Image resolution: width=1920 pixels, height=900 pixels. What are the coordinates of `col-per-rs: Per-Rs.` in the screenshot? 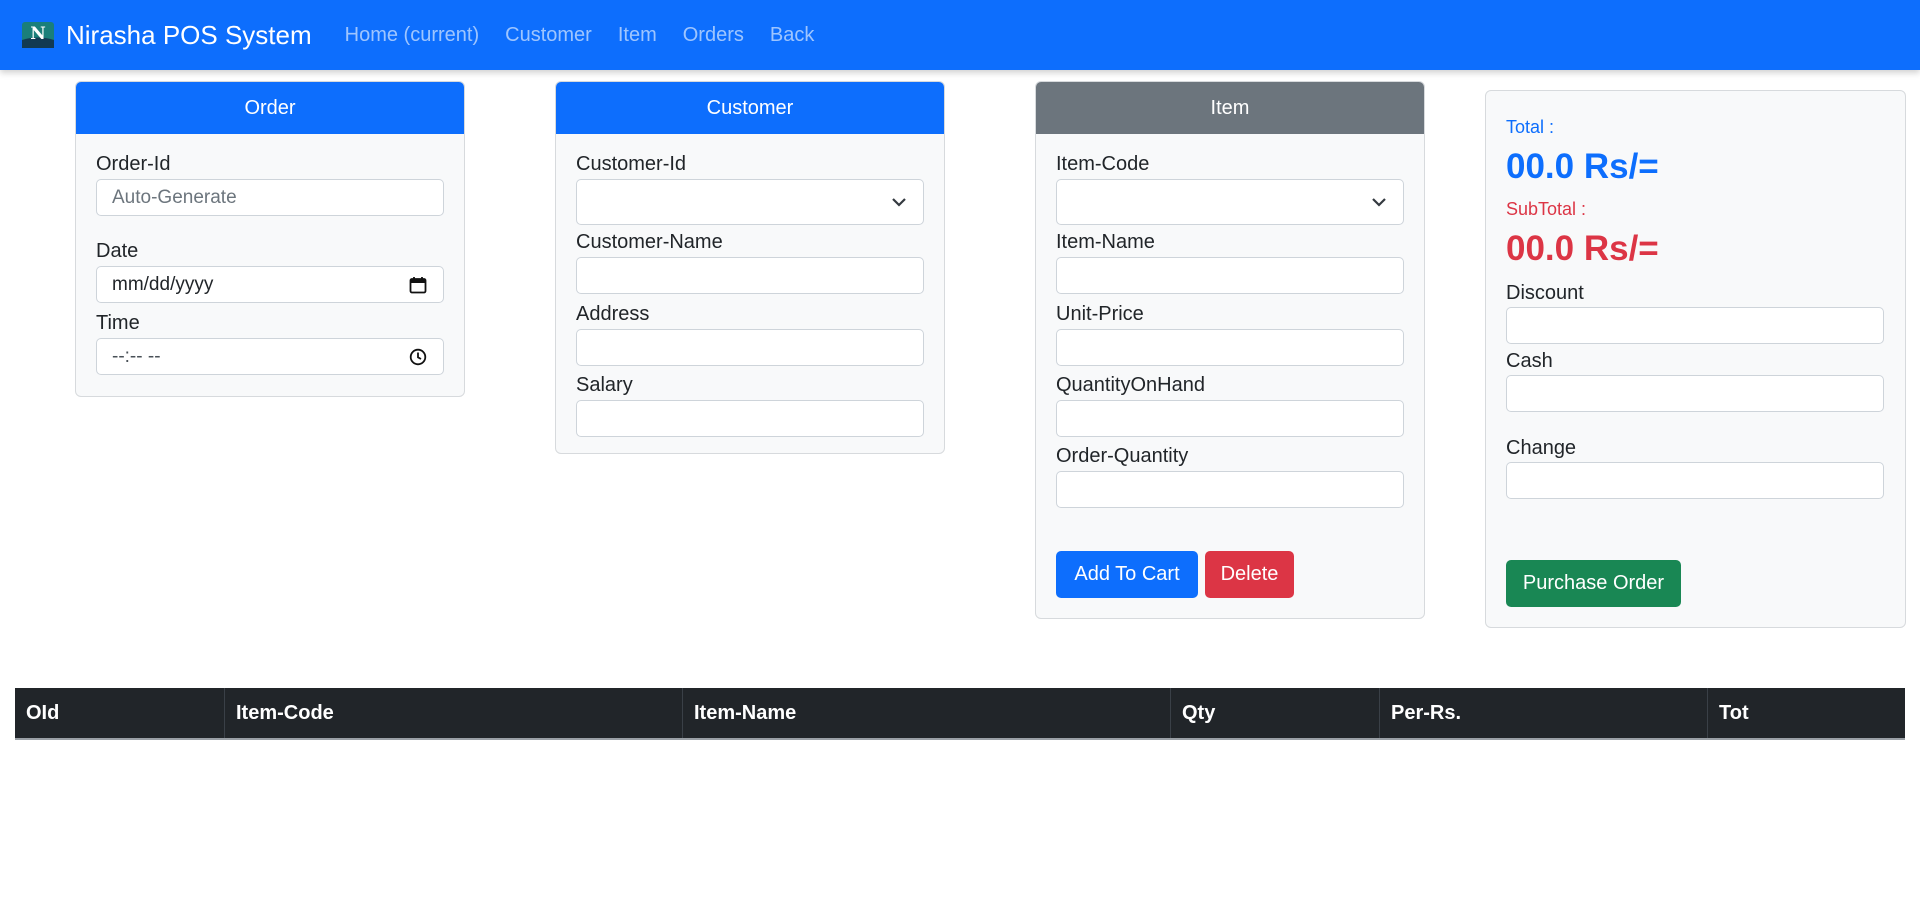 It's located at (1544, 713).